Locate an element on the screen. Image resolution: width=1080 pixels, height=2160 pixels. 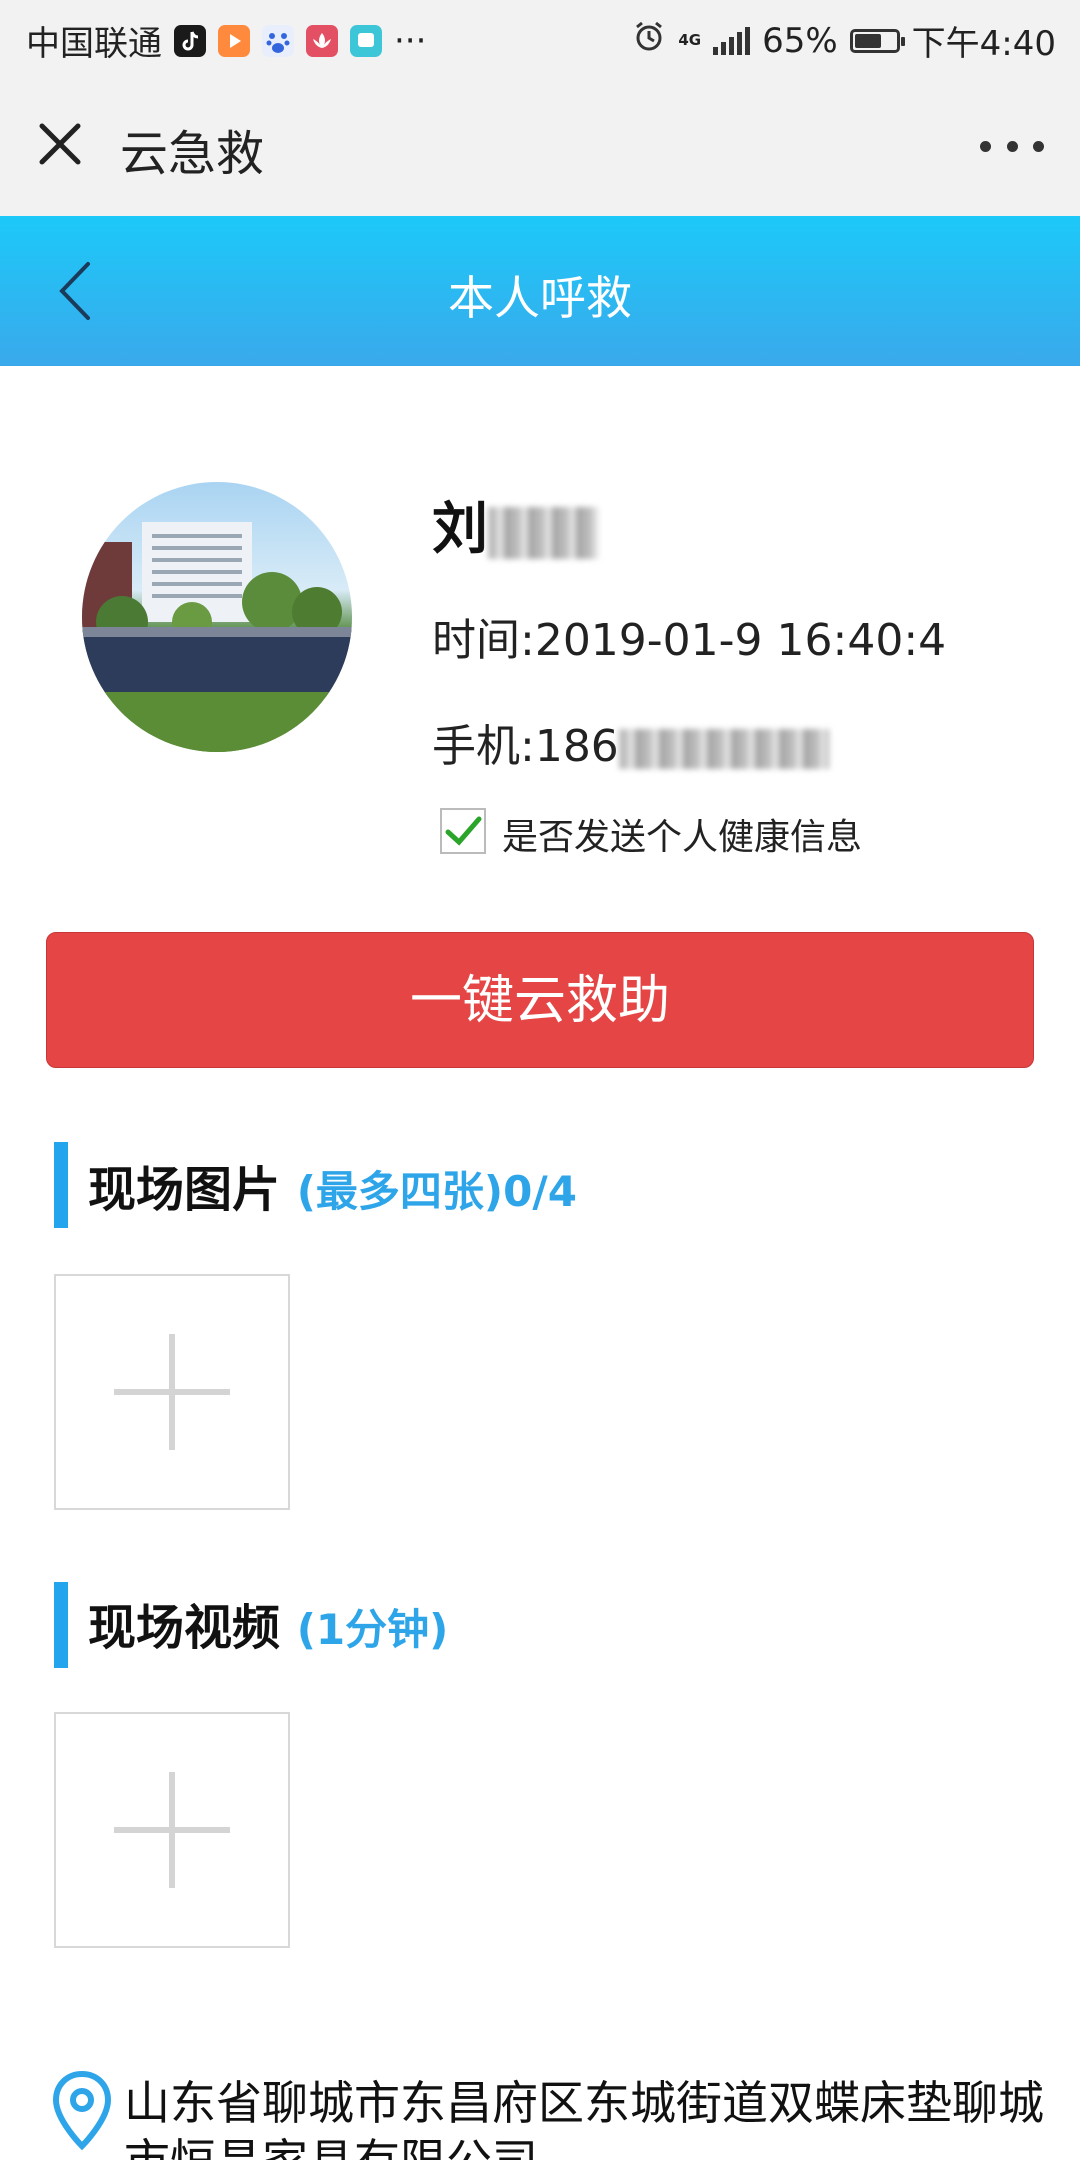
phone-number-prefix: 手机:186 is located at coordinates (525, 746).